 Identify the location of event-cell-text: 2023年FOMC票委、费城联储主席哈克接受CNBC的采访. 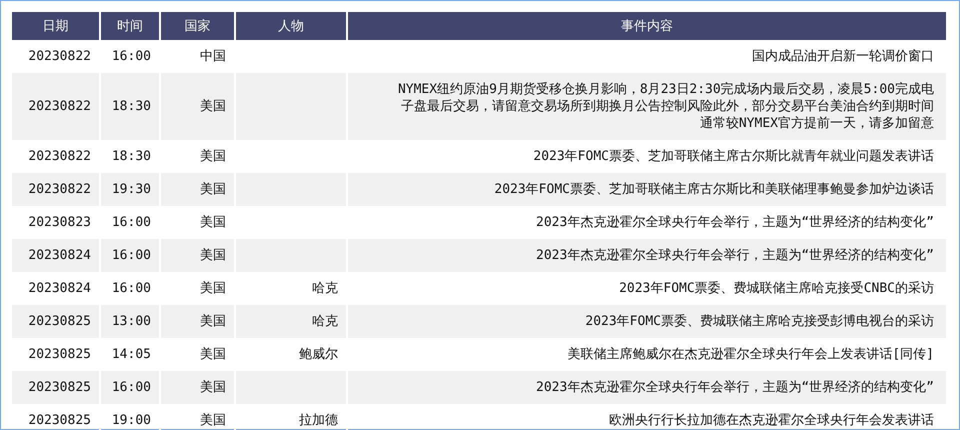
(776, 289).